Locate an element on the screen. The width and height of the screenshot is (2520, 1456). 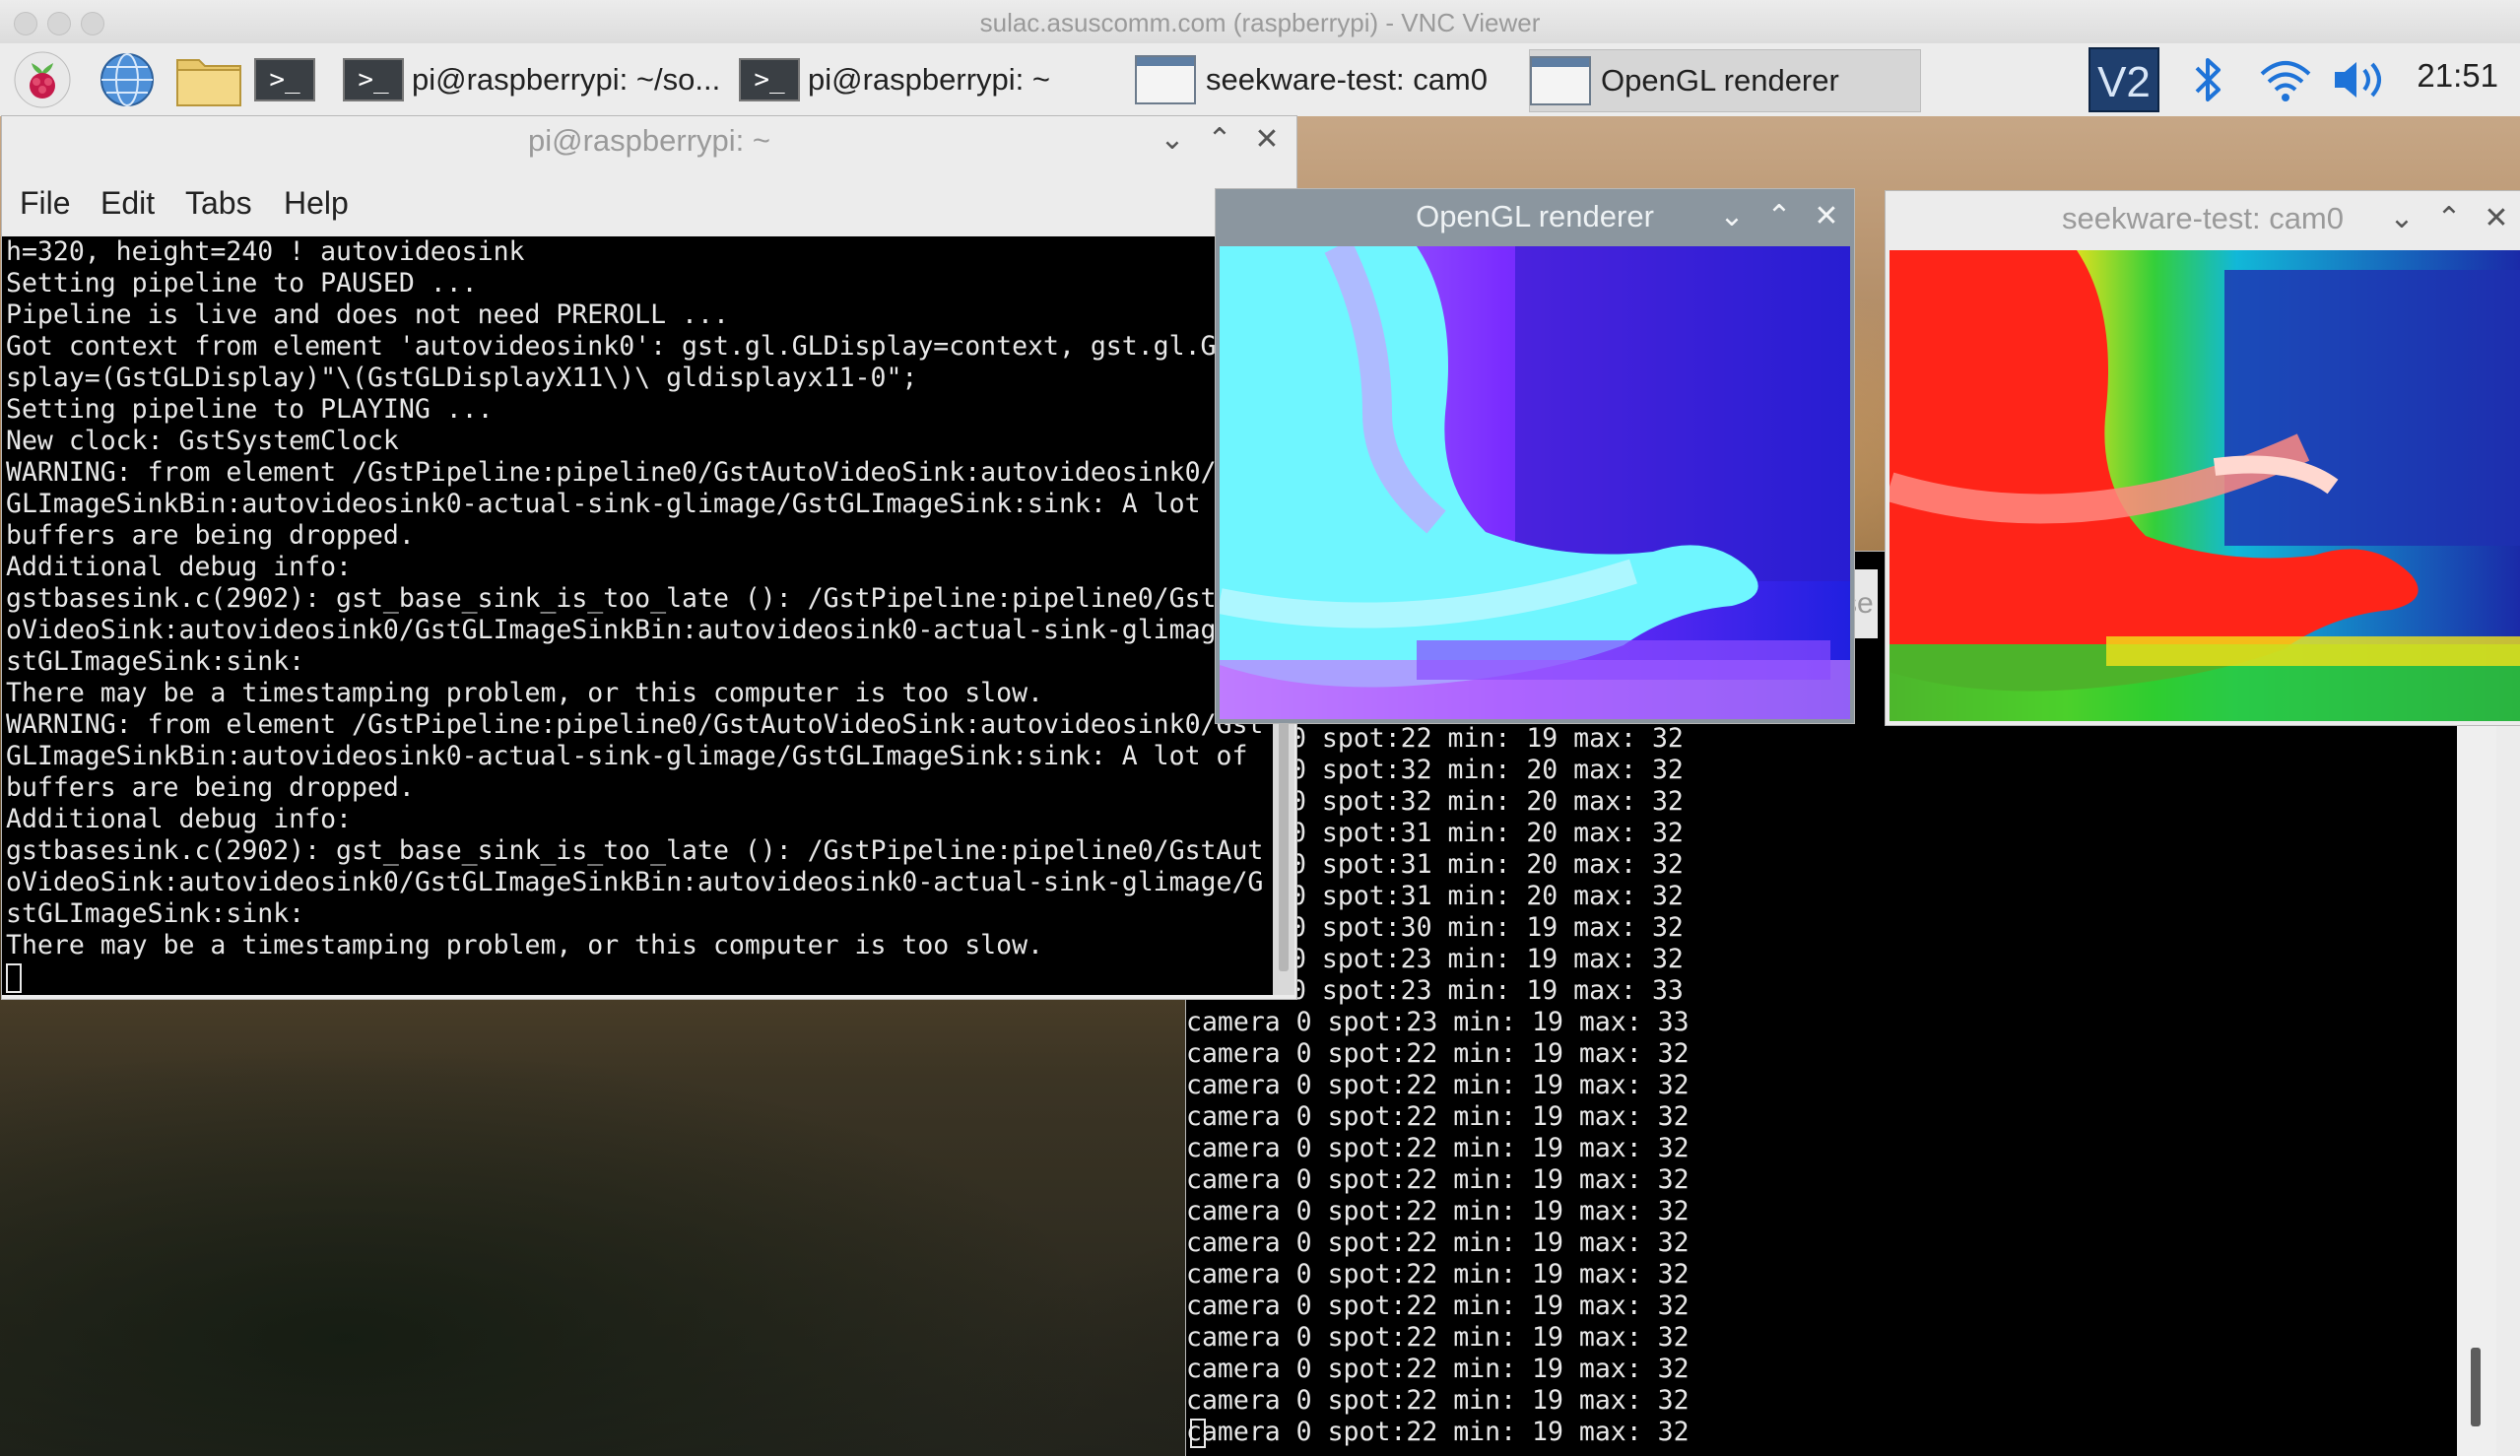
file-manager-icon is located at coordinates (208, 79).